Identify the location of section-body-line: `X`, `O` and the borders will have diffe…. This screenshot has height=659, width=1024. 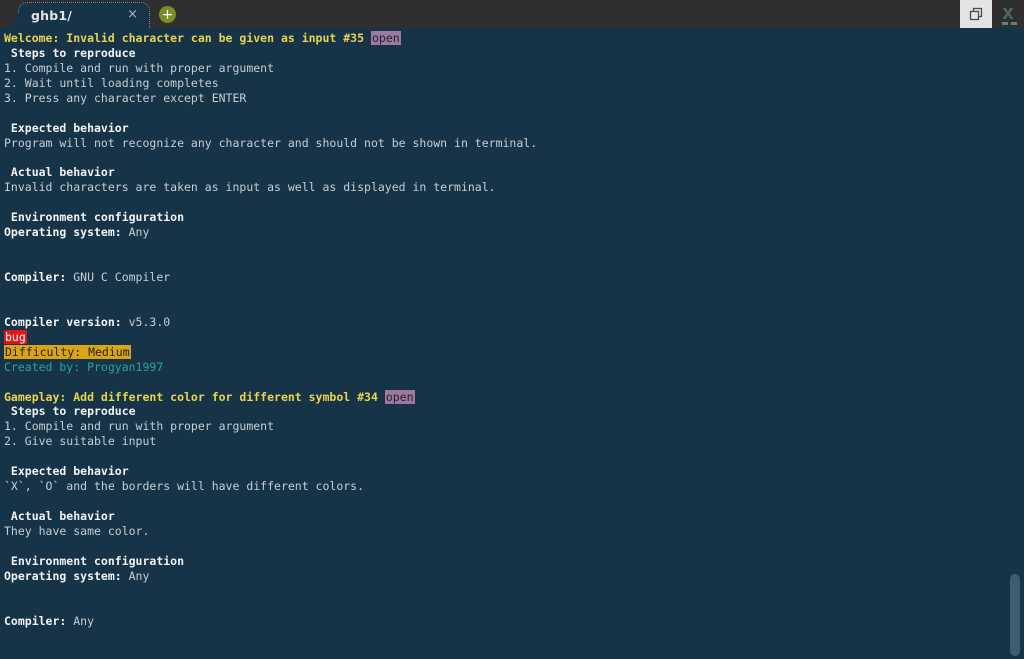
(514, 486).